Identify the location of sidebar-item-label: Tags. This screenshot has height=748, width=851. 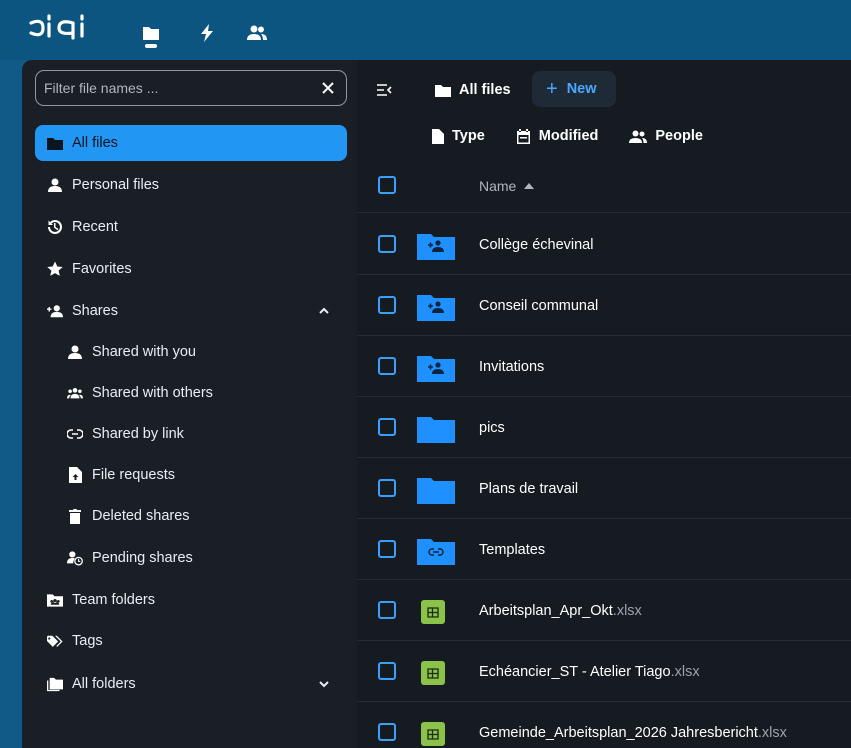
(87, 641).